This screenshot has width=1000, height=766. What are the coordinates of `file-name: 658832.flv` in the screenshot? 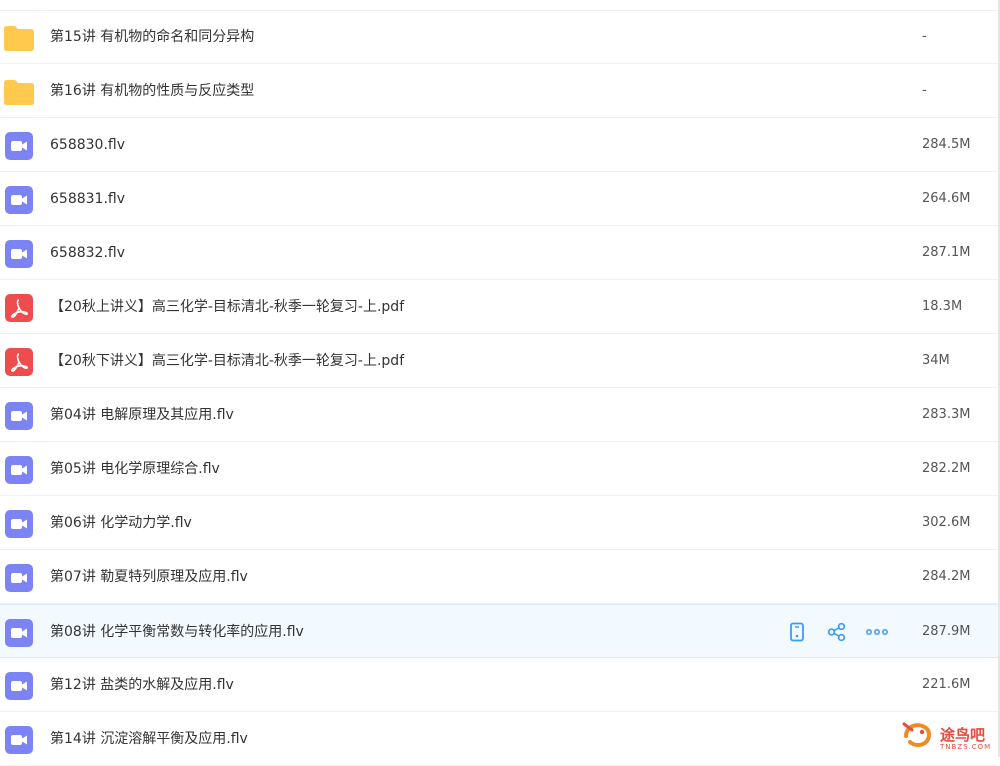 It's located at (87, 253).